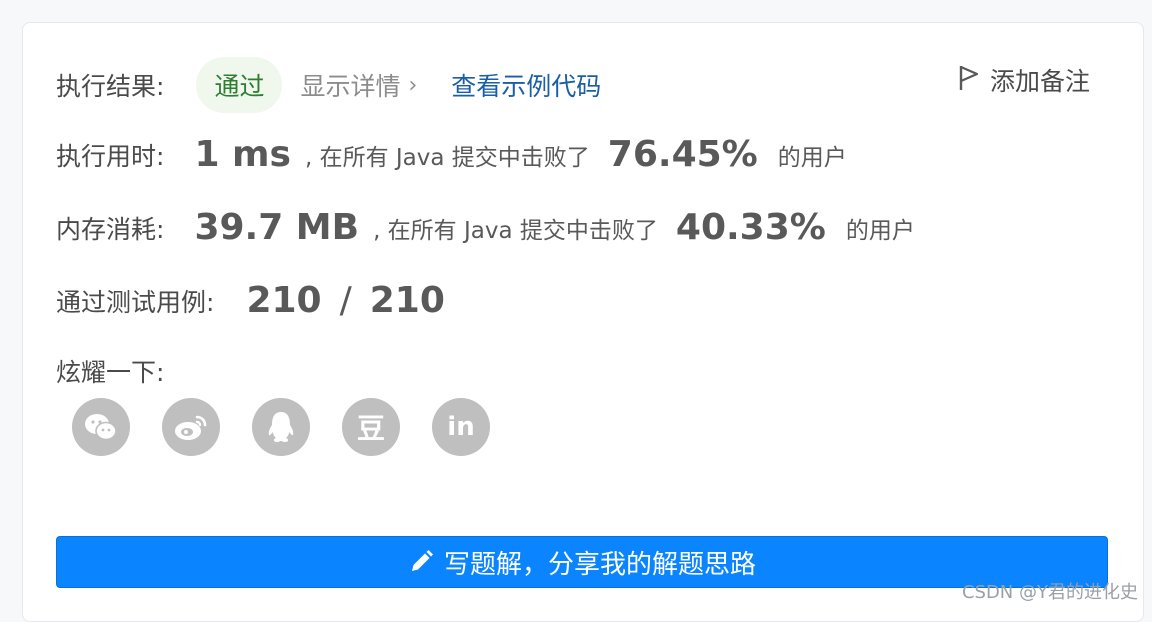  I want to click on testcases-row: 通过测试用例: 210 / 210, so click(250, 300).